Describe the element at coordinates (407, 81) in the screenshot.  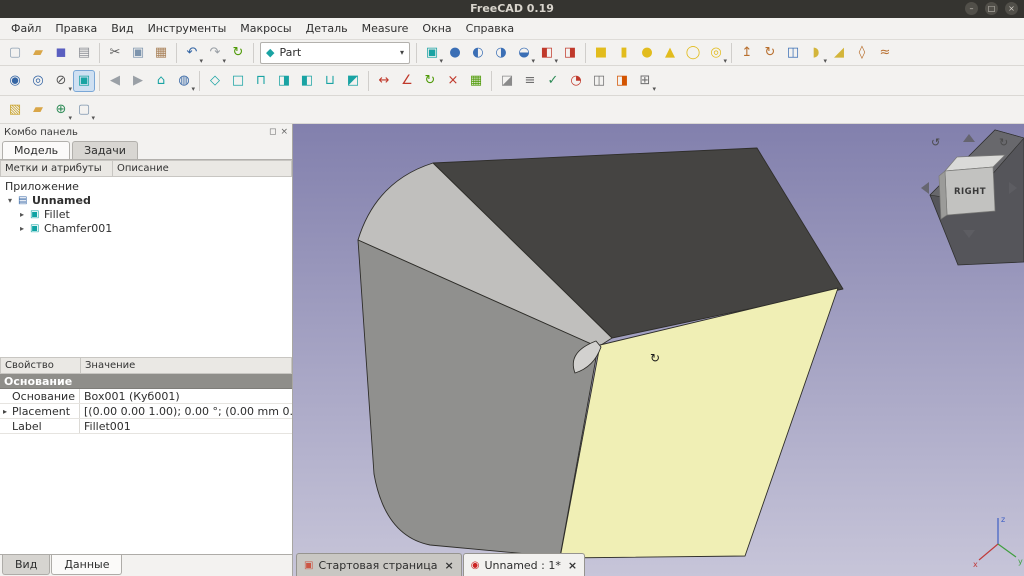
I see `measure-angular-icon: ∠` at that location.